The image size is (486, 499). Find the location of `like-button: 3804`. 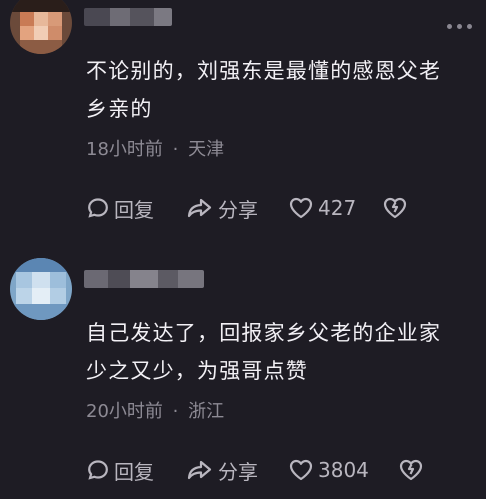

like-button: 3804 is located at coordinates (343, 470).